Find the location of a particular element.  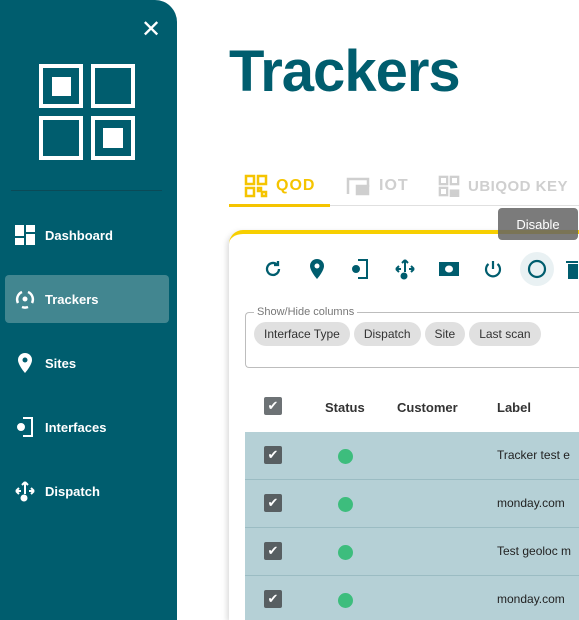

sidebar-item-label: Dashboard is located at coordinates (79, 235).